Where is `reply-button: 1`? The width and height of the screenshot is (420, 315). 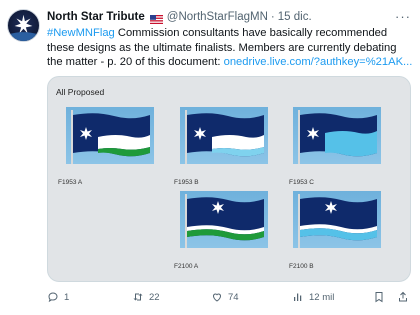
reply-button: 1 is located at coordinates (58, 297).